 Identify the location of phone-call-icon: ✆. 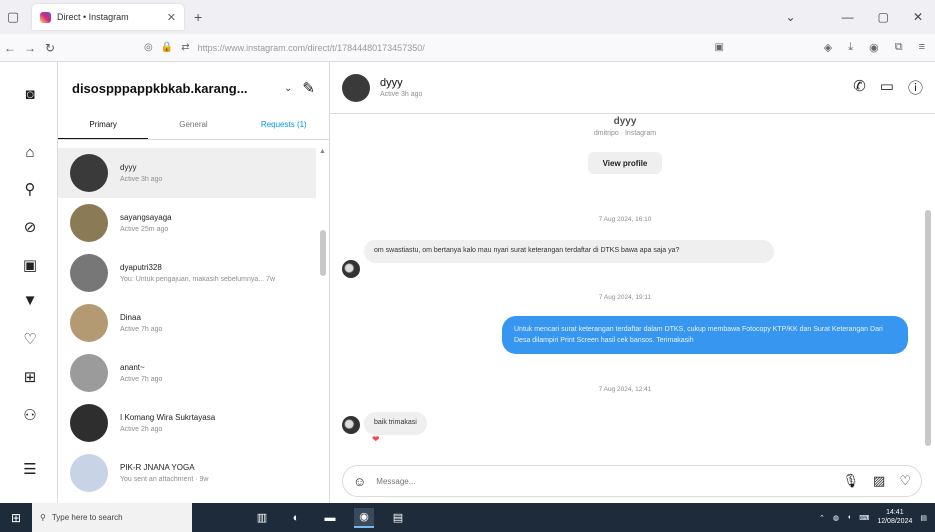
(859, 87).